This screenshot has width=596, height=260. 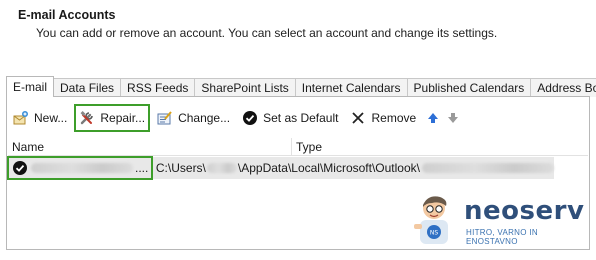 I want to click on redacted-account-name, so click(x=82, y=168).